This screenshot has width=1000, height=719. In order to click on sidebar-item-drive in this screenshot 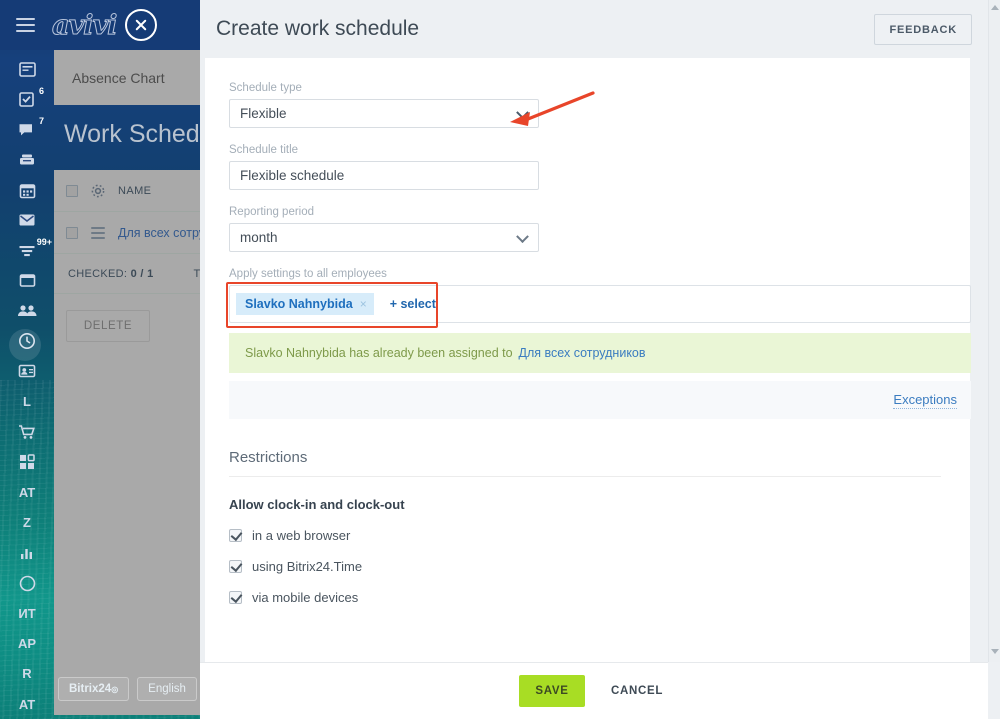, I will do `click(27, 160)`.